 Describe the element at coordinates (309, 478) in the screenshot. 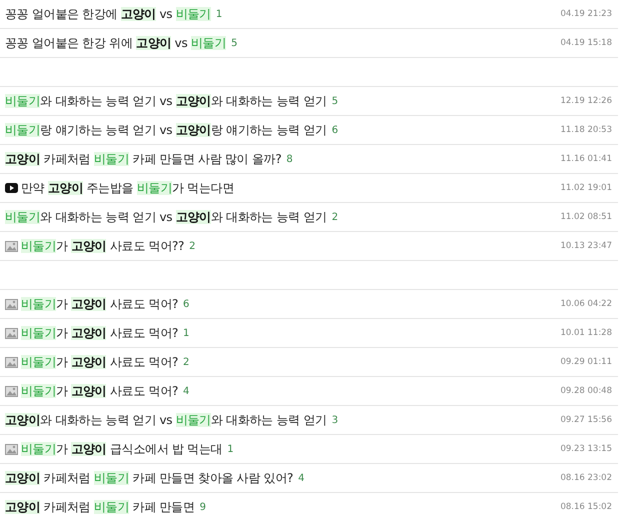

I see `post-row: 고양이 카페처럼 비둘기 카페 만들면 찾아올 사람 있어? 4 08.16 23:02` at that location.